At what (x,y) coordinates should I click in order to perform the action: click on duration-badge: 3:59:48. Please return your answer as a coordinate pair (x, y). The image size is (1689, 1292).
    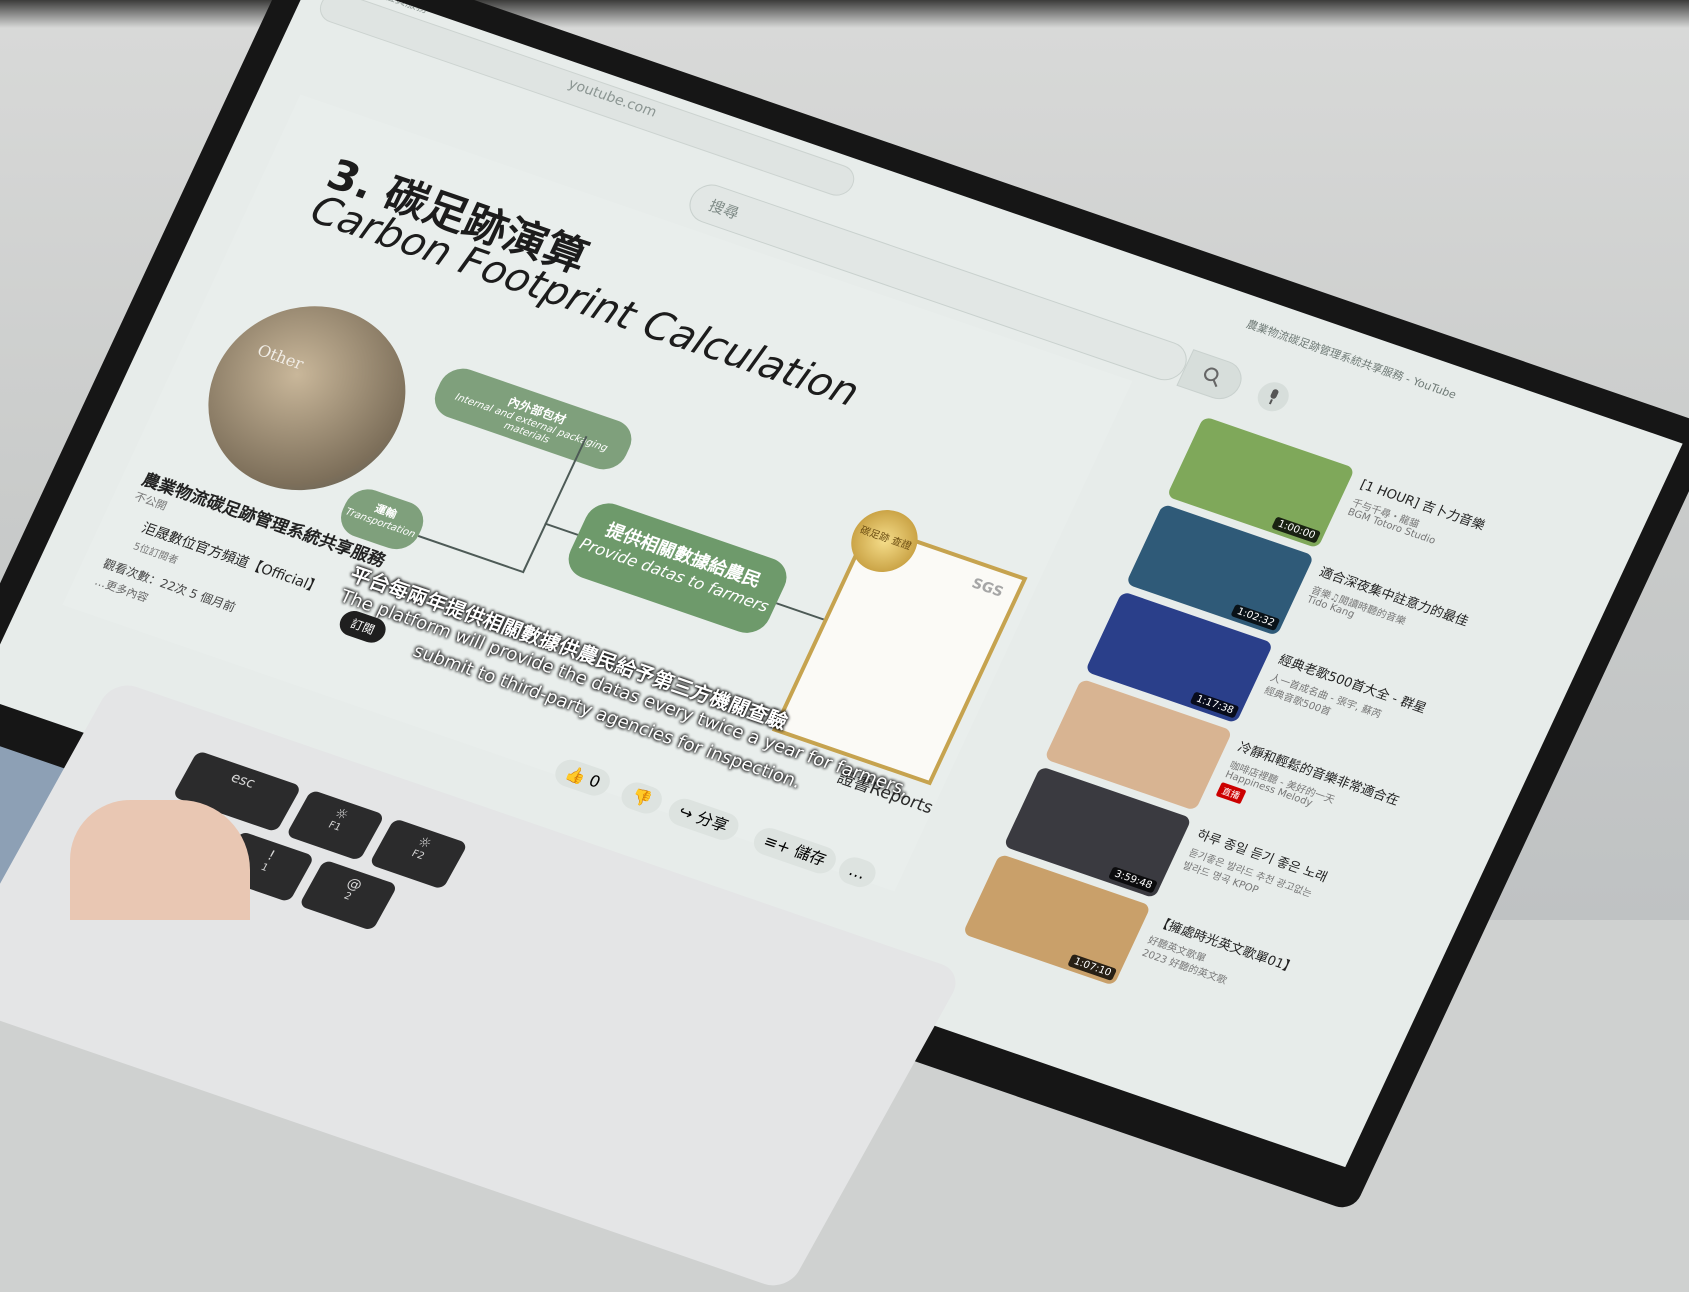
    Looking at the image, I should click on (1133, 880).